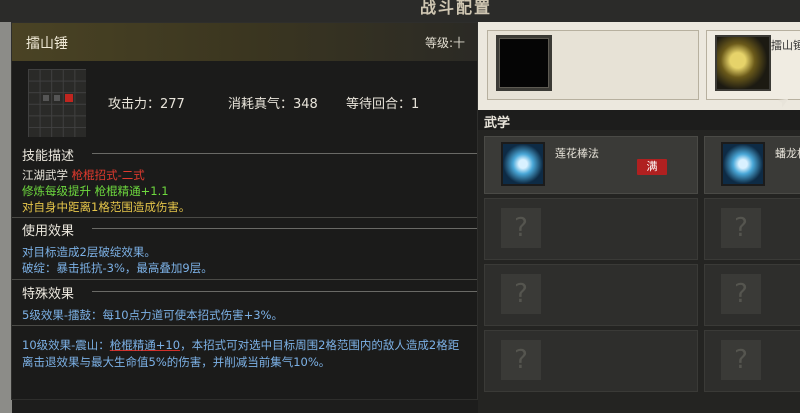 This screenshot has height=413, width=800. I want to click on window-title: 战斗配置, so click(456, 8).